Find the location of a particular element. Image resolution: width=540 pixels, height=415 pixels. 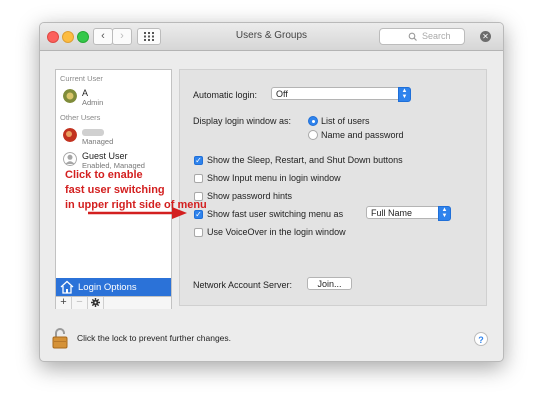

user-role: Admin is located at coordinates (93, 102).